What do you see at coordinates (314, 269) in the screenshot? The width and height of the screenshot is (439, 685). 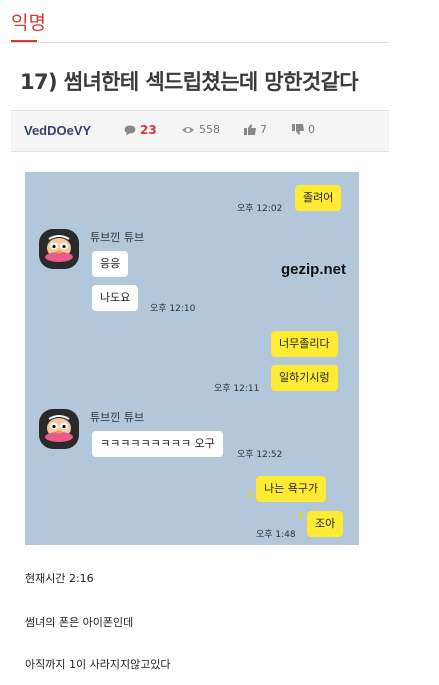 I see `watermark: gezip.net` at bounding box center [314, 269].